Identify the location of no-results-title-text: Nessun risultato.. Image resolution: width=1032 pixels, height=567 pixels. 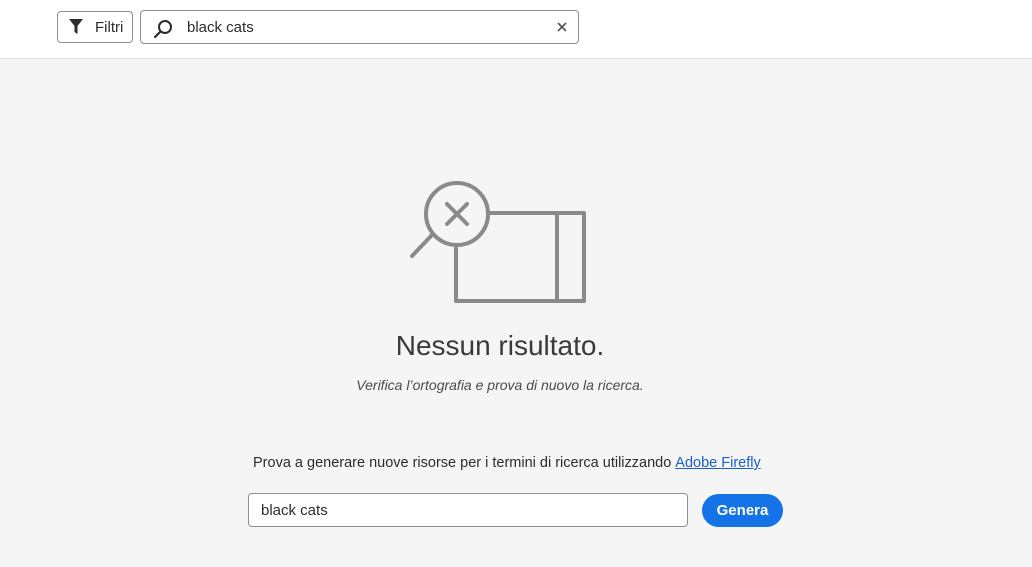
(500, 345).